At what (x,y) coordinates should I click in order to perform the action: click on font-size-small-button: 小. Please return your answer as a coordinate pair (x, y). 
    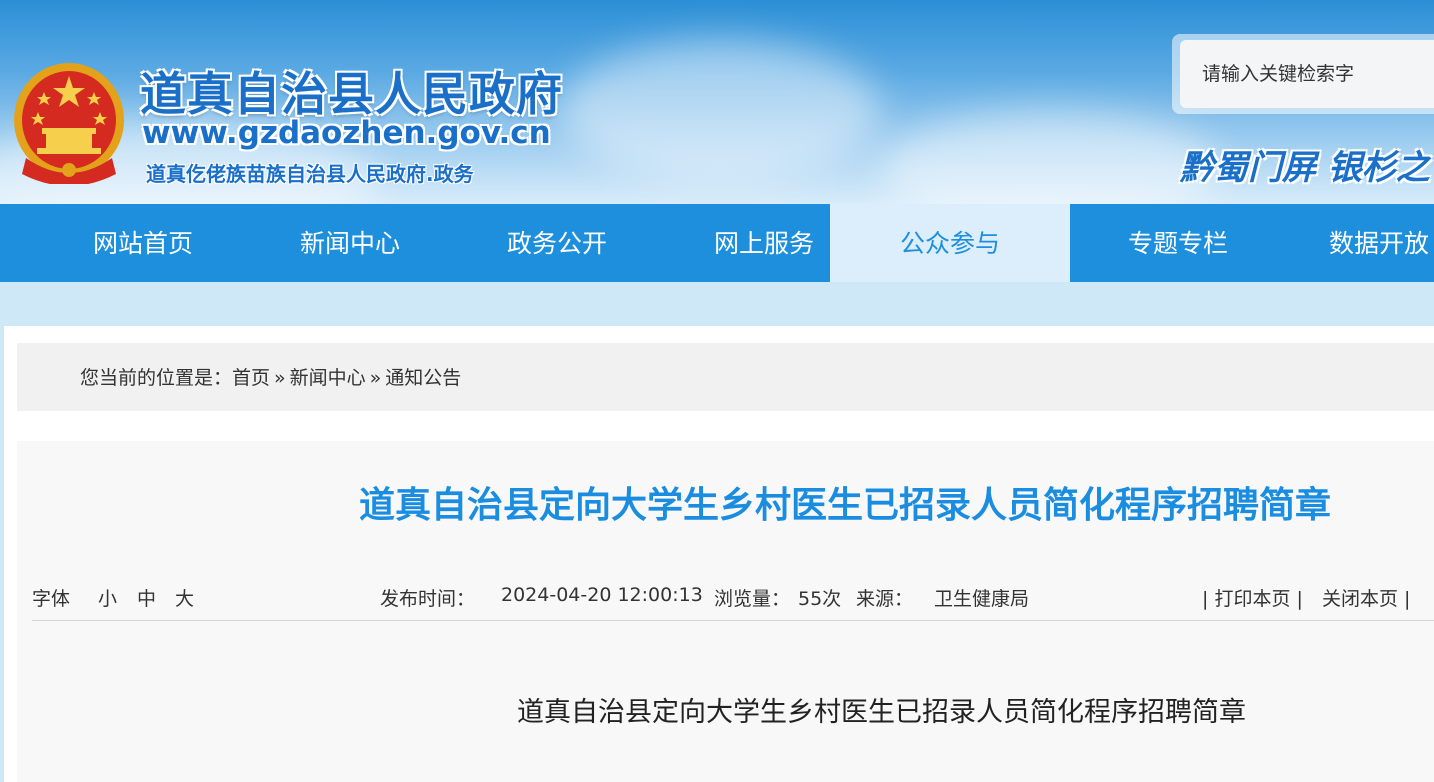
    Looking at the image, I should click on (107, 597).